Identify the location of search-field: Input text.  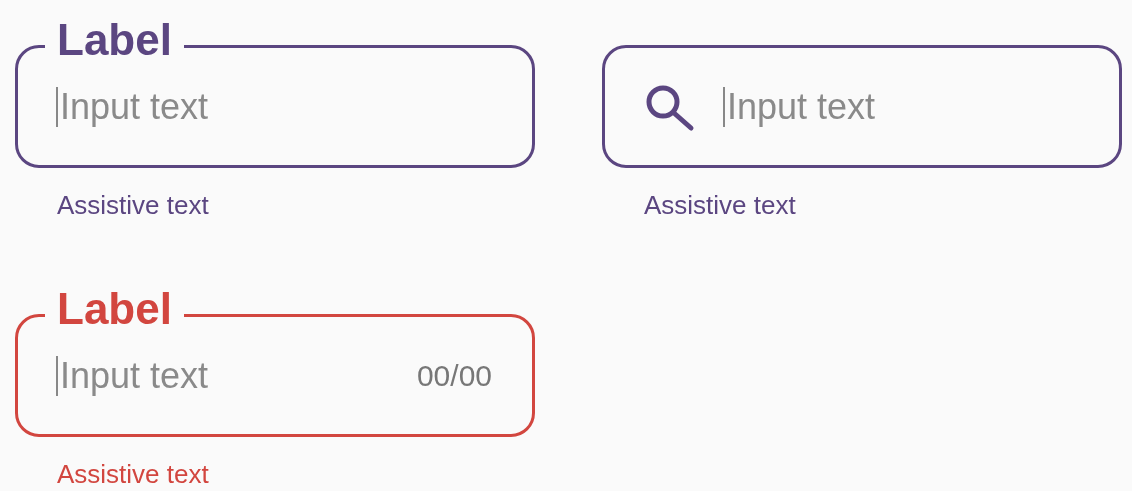
(862, 106).